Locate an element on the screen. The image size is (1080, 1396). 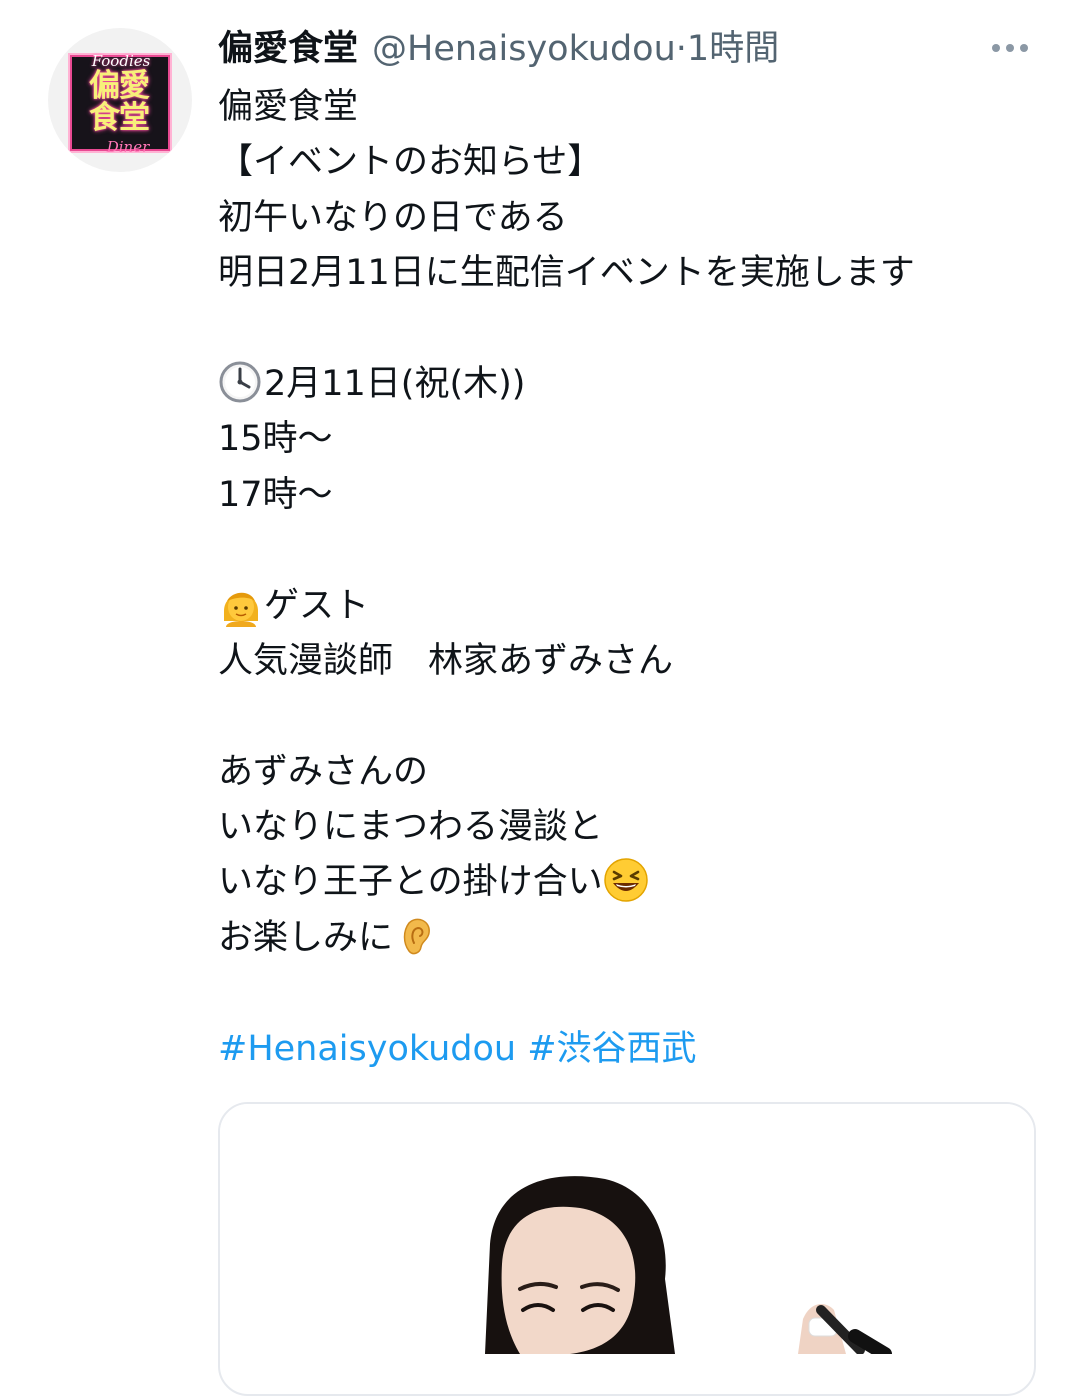
guest-name: 人気漫談師 林家あずみさん is located at coordinates (446, 660).